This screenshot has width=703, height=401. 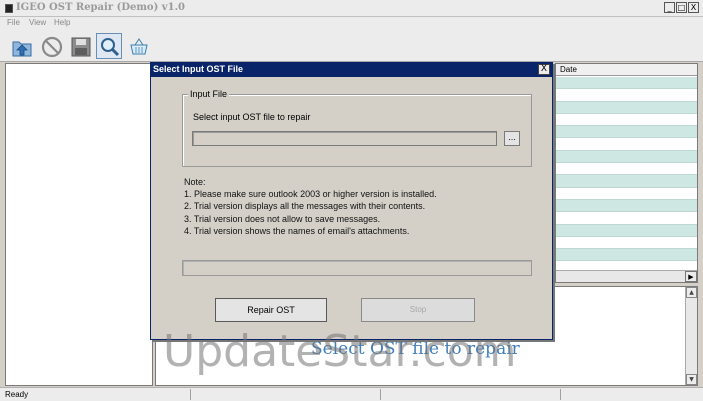 I want to click on ost-file-label: Select input OST file to repair, so click(x=252, y=117).